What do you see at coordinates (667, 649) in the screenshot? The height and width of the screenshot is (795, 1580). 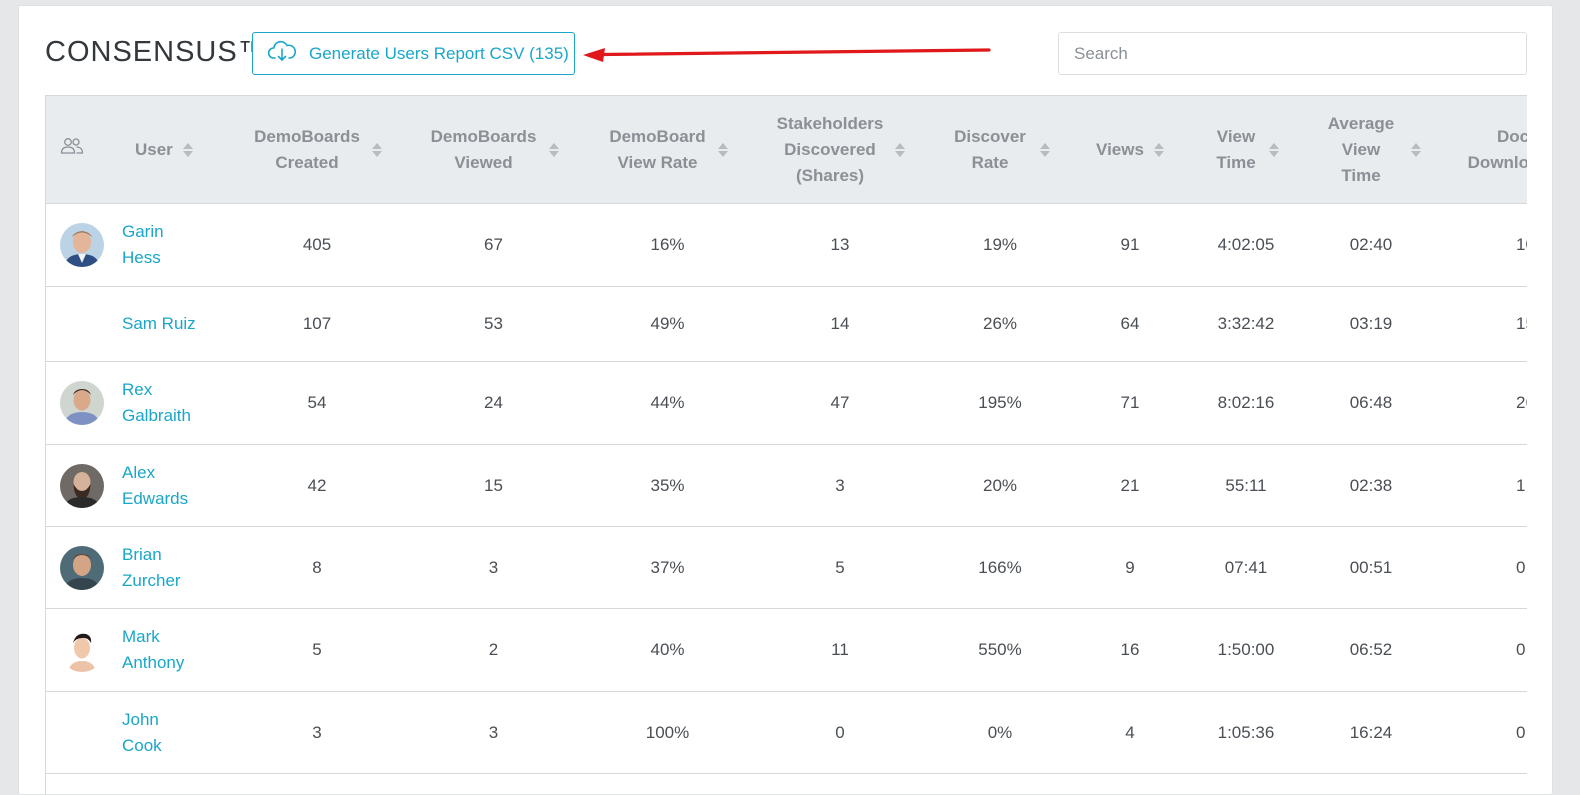 I see `cell-view-rate: 40%` at bounding box center [667, 649].